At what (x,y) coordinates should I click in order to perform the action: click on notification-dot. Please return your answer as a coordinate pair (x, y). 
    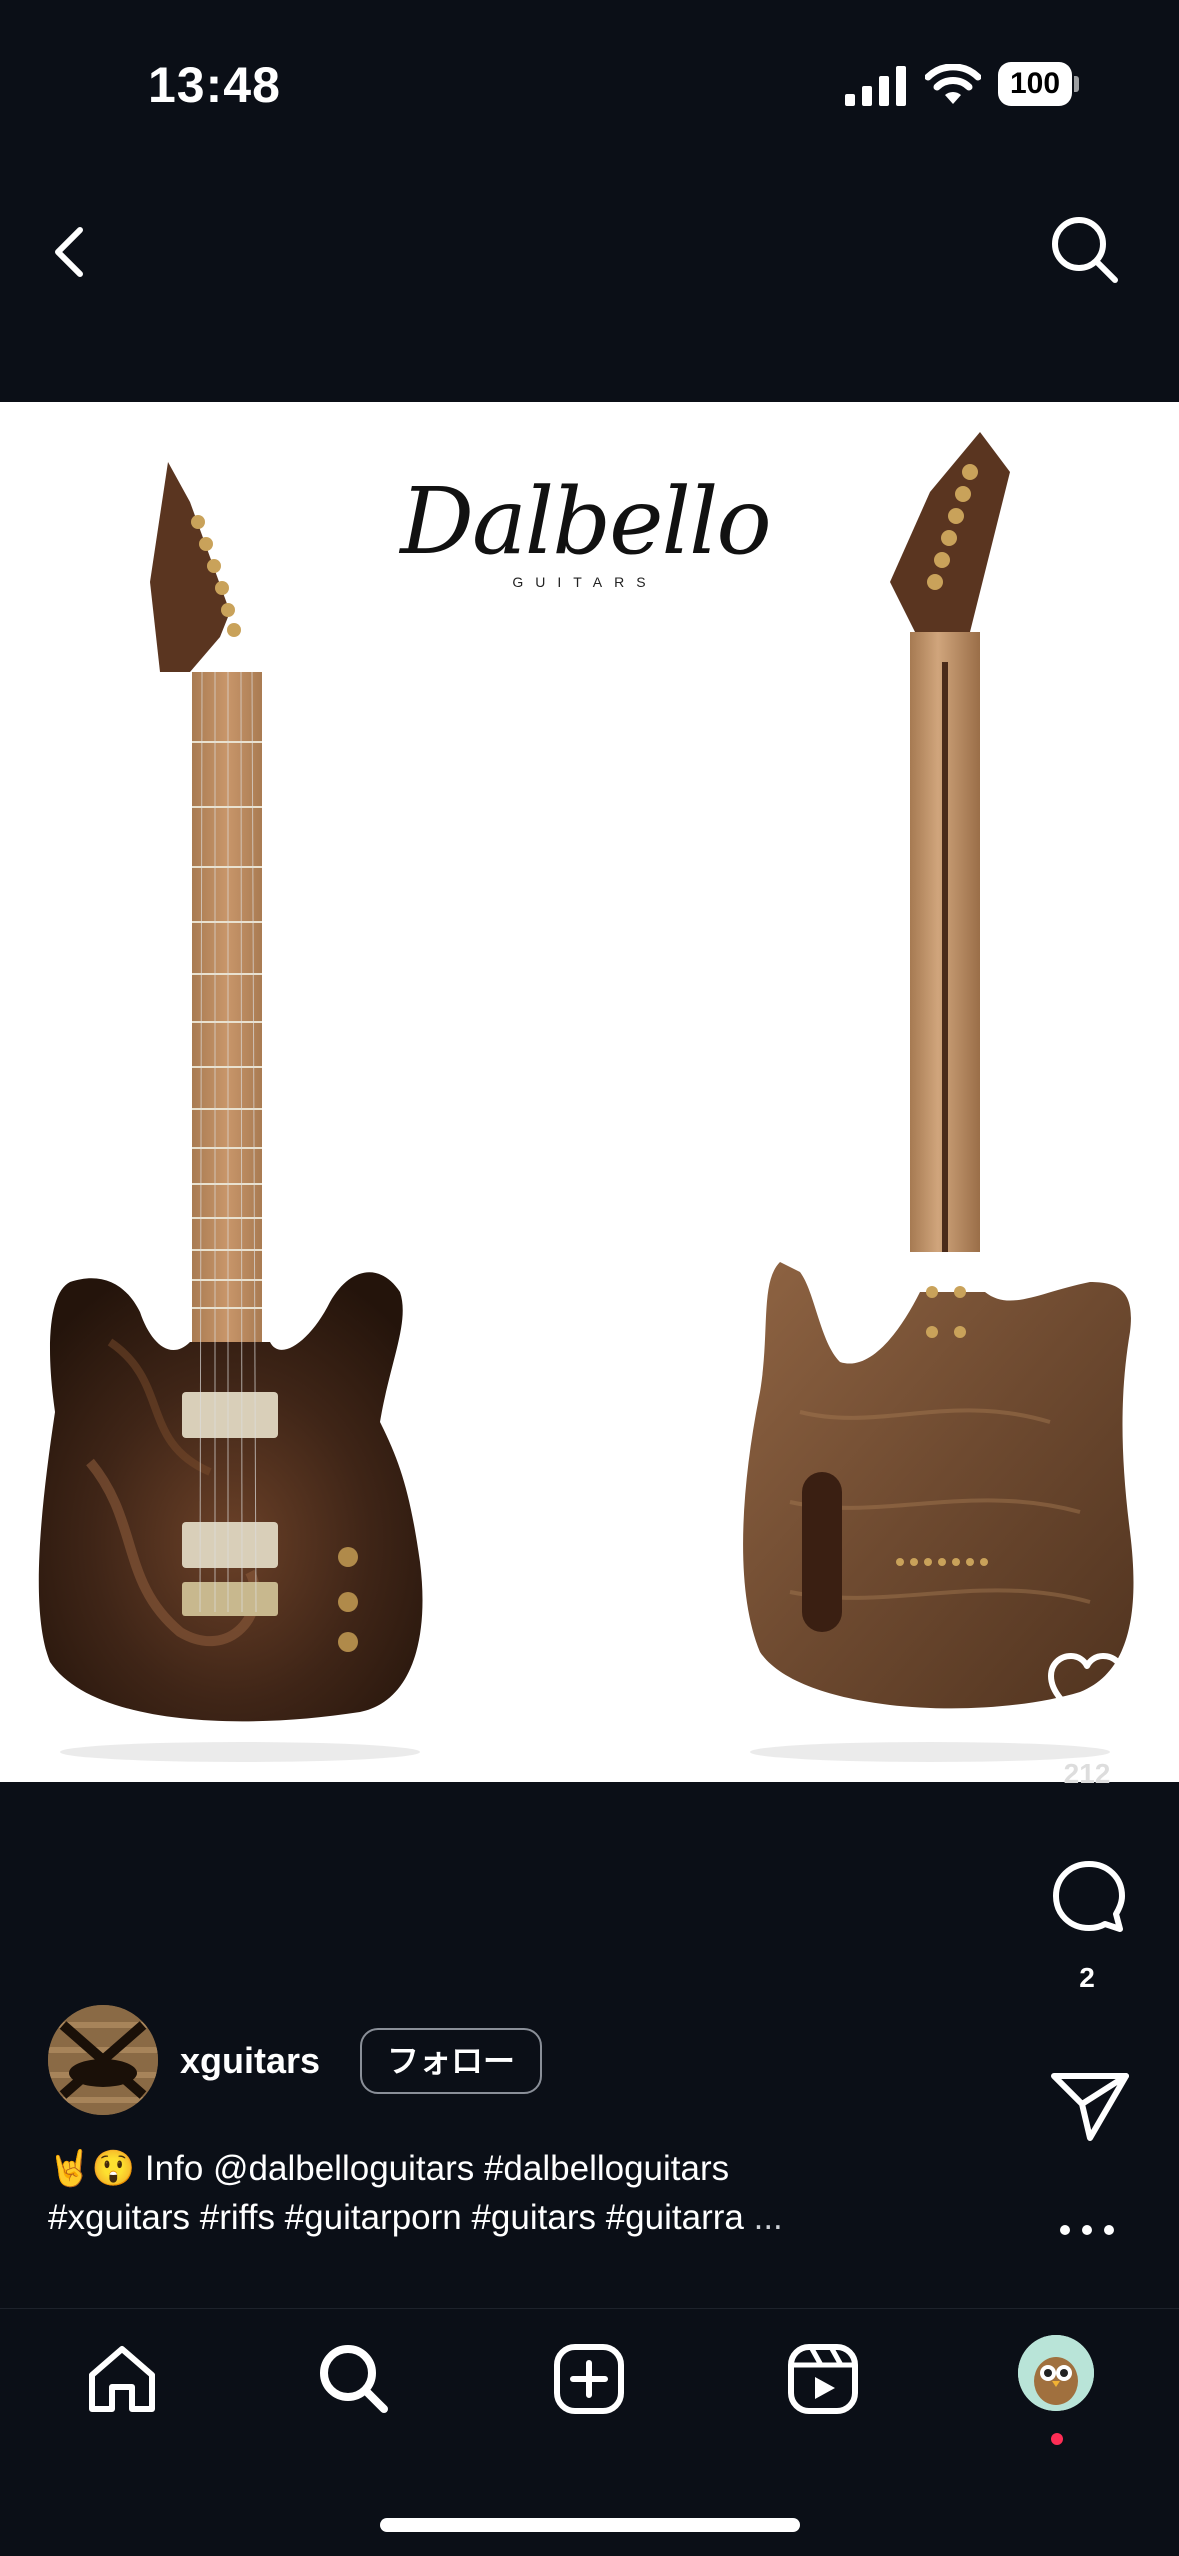
    Looking at the image, I should click on (1057, 2439).